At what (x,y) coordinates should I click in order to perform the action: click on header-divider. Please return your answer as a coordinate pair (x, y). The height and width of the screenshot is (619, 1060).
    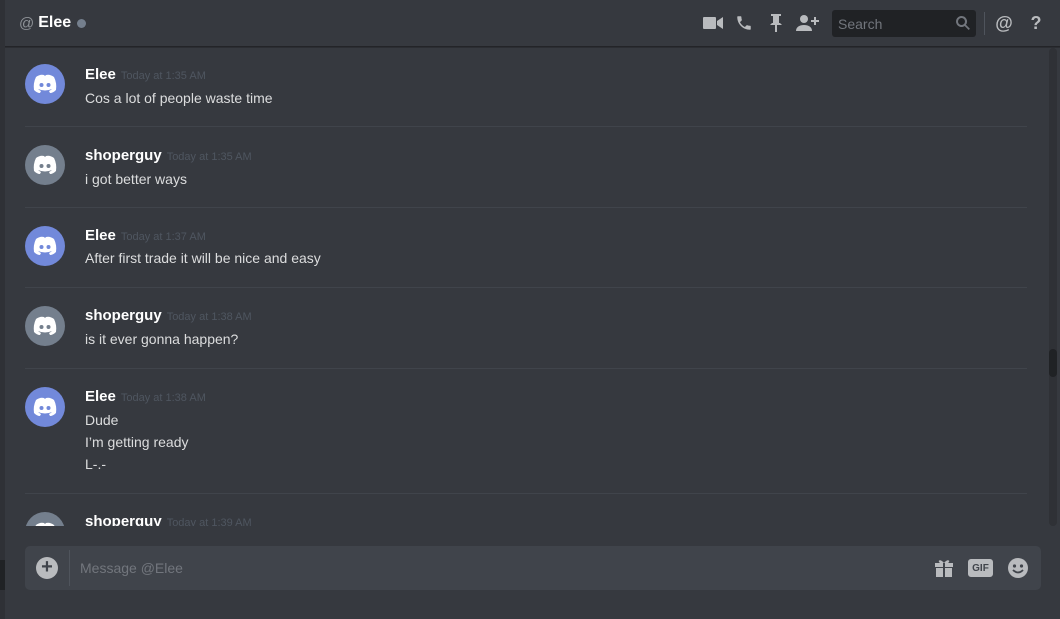
    Looking at the image, I should click on (984, 23).